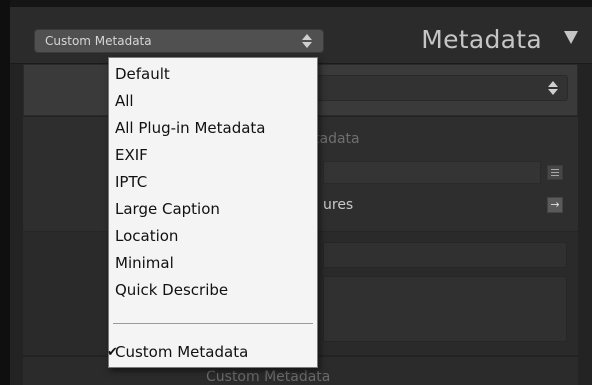 The height and width of the screenshot is (385, 592). What do you see at coordinates (338, 205) in the screenshot?
I see `features-label: ures` at bounding box center [338, 205].